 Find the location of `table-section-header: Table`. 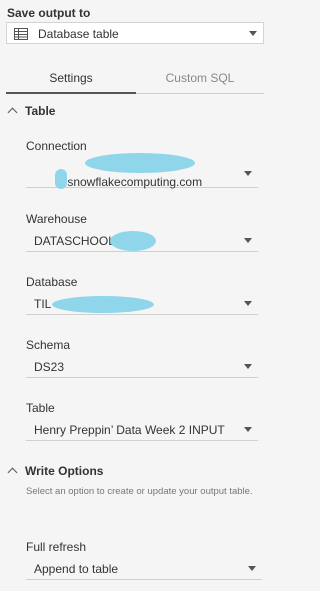

table-section-header: Table is located at coordinates (31, 112).